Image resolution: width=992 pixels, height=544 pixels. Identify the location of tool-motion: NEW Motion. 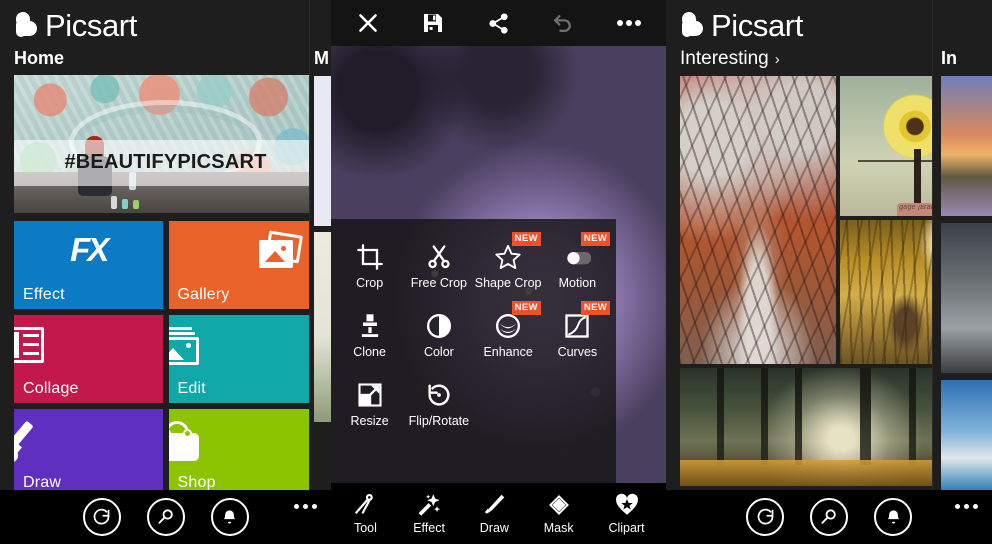
(577, 267).